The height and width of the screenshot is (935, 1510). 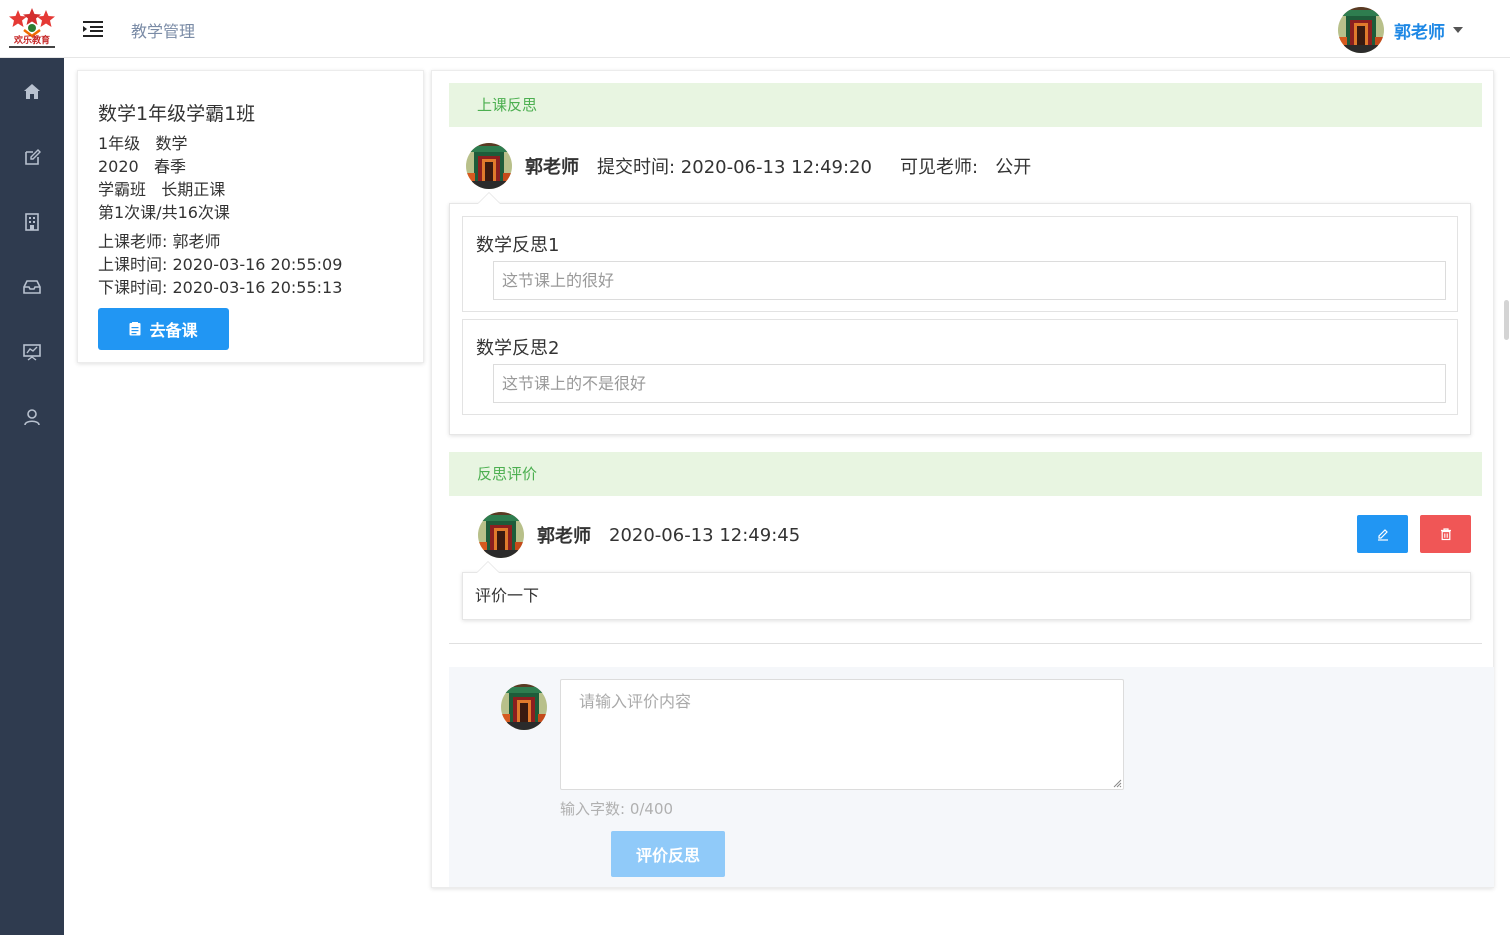 What do you see at coordinates (1458, 30) in the screenshot?
I see `chevron-down-icon` at bounding box center [1458, 30].